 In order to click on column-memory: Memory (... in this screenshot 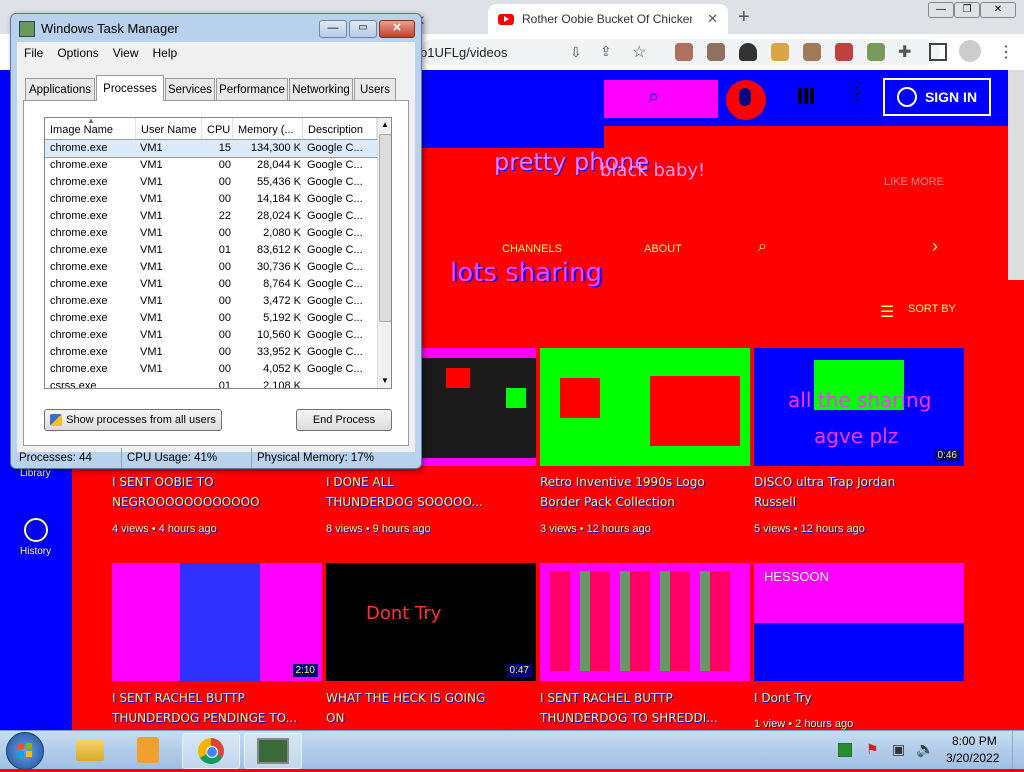, I will do `click(268, 129)`.